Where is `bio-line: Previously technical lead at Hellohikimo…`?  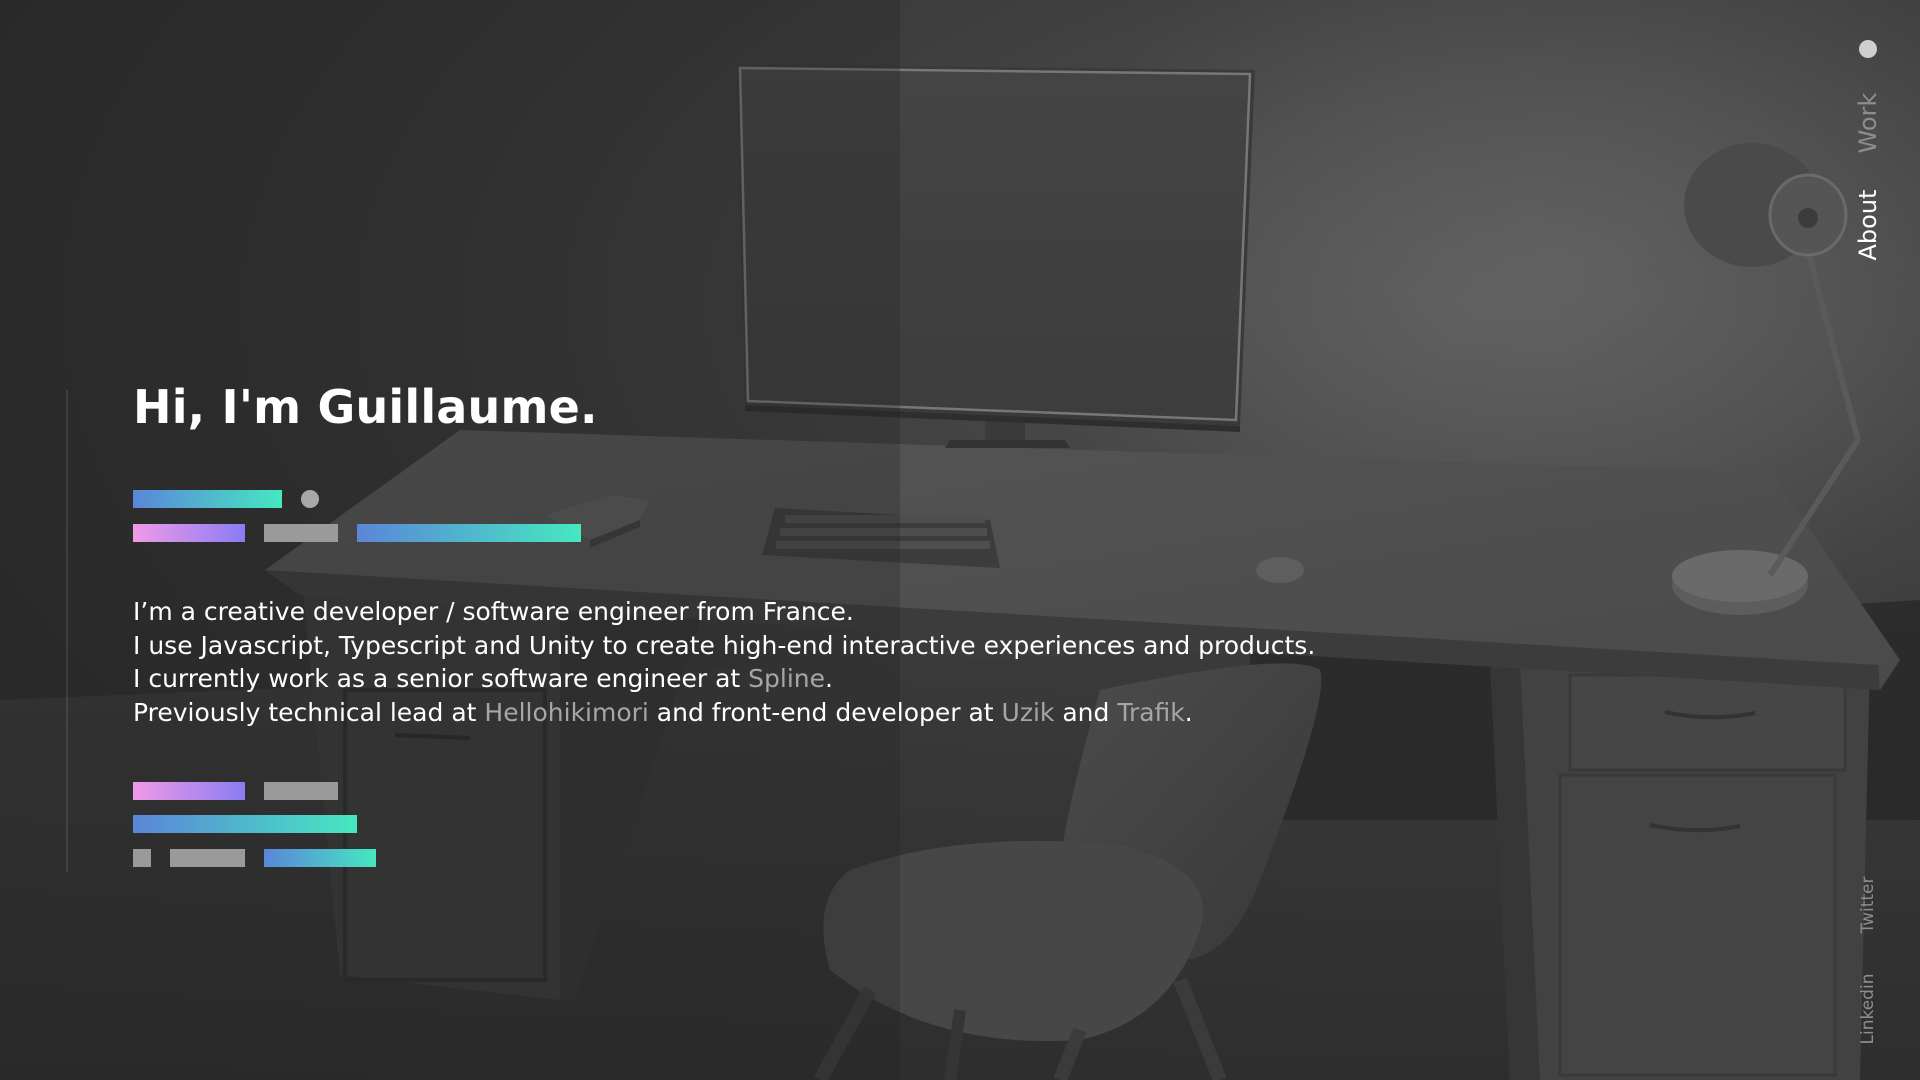 bio-line: Previously technical lead at Hellohikimo… is located at coordinates (724, 713).